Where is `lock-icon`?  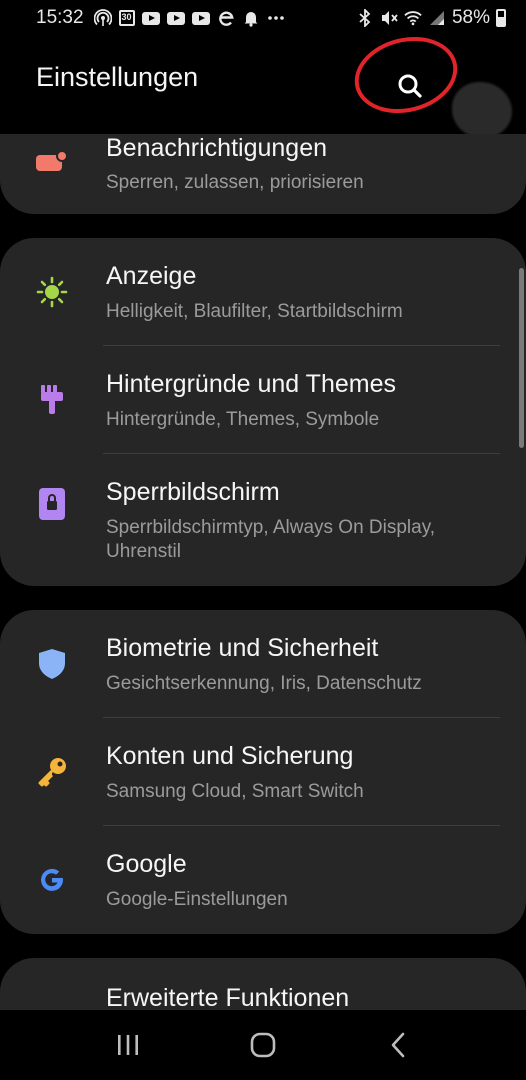
lock-icon is located at coordinates (52, 504).